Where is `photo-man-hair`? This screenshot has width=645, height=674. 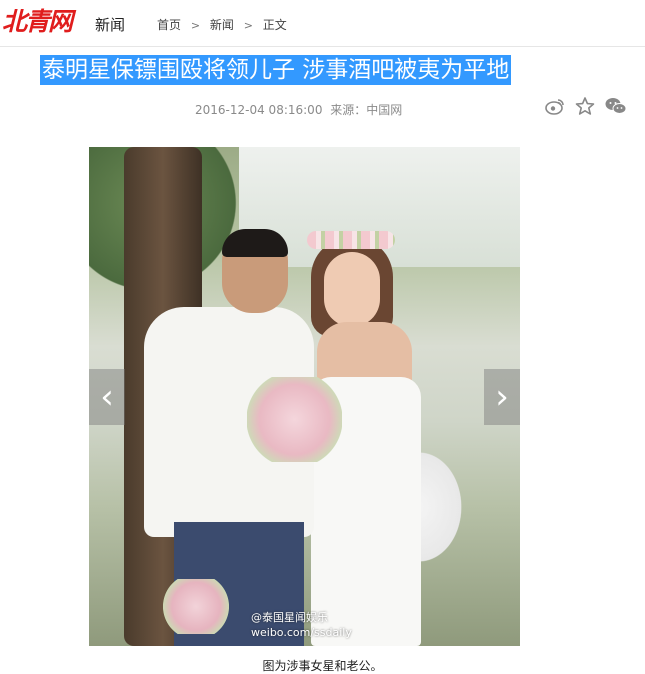 photo-man-hair is located at coordinates (255, 243).